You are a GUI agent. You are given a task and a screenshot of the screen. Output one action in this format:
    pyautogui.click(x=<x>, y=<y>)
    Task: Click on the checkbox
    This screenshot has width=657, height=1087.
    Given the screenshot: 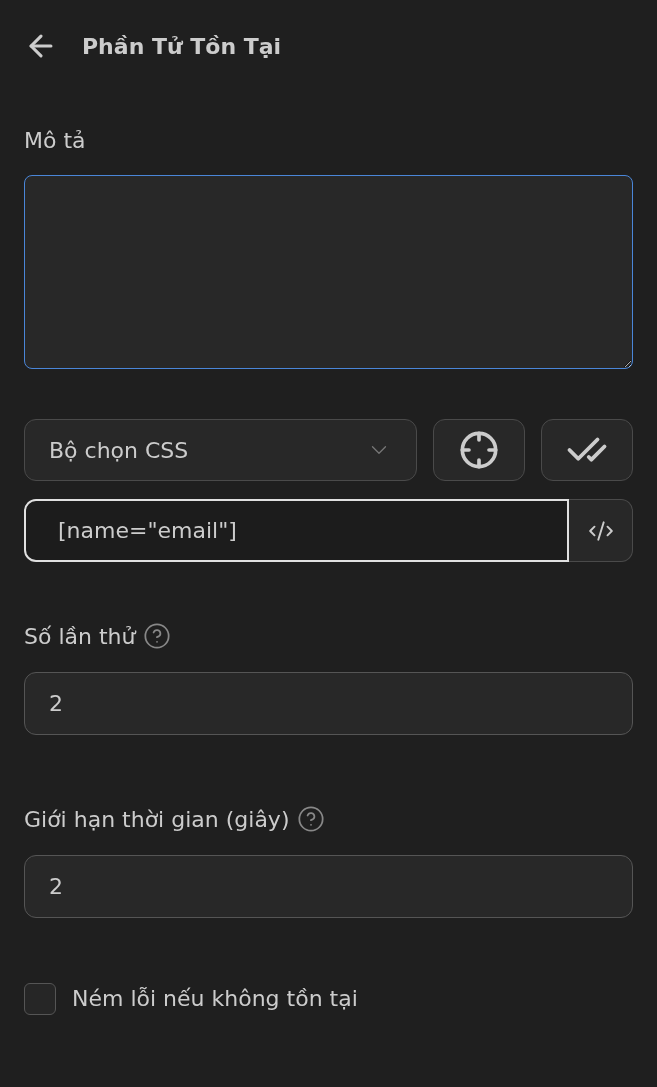 What is the action you would take?
    pyautogui.click(x=40, y=998)
    